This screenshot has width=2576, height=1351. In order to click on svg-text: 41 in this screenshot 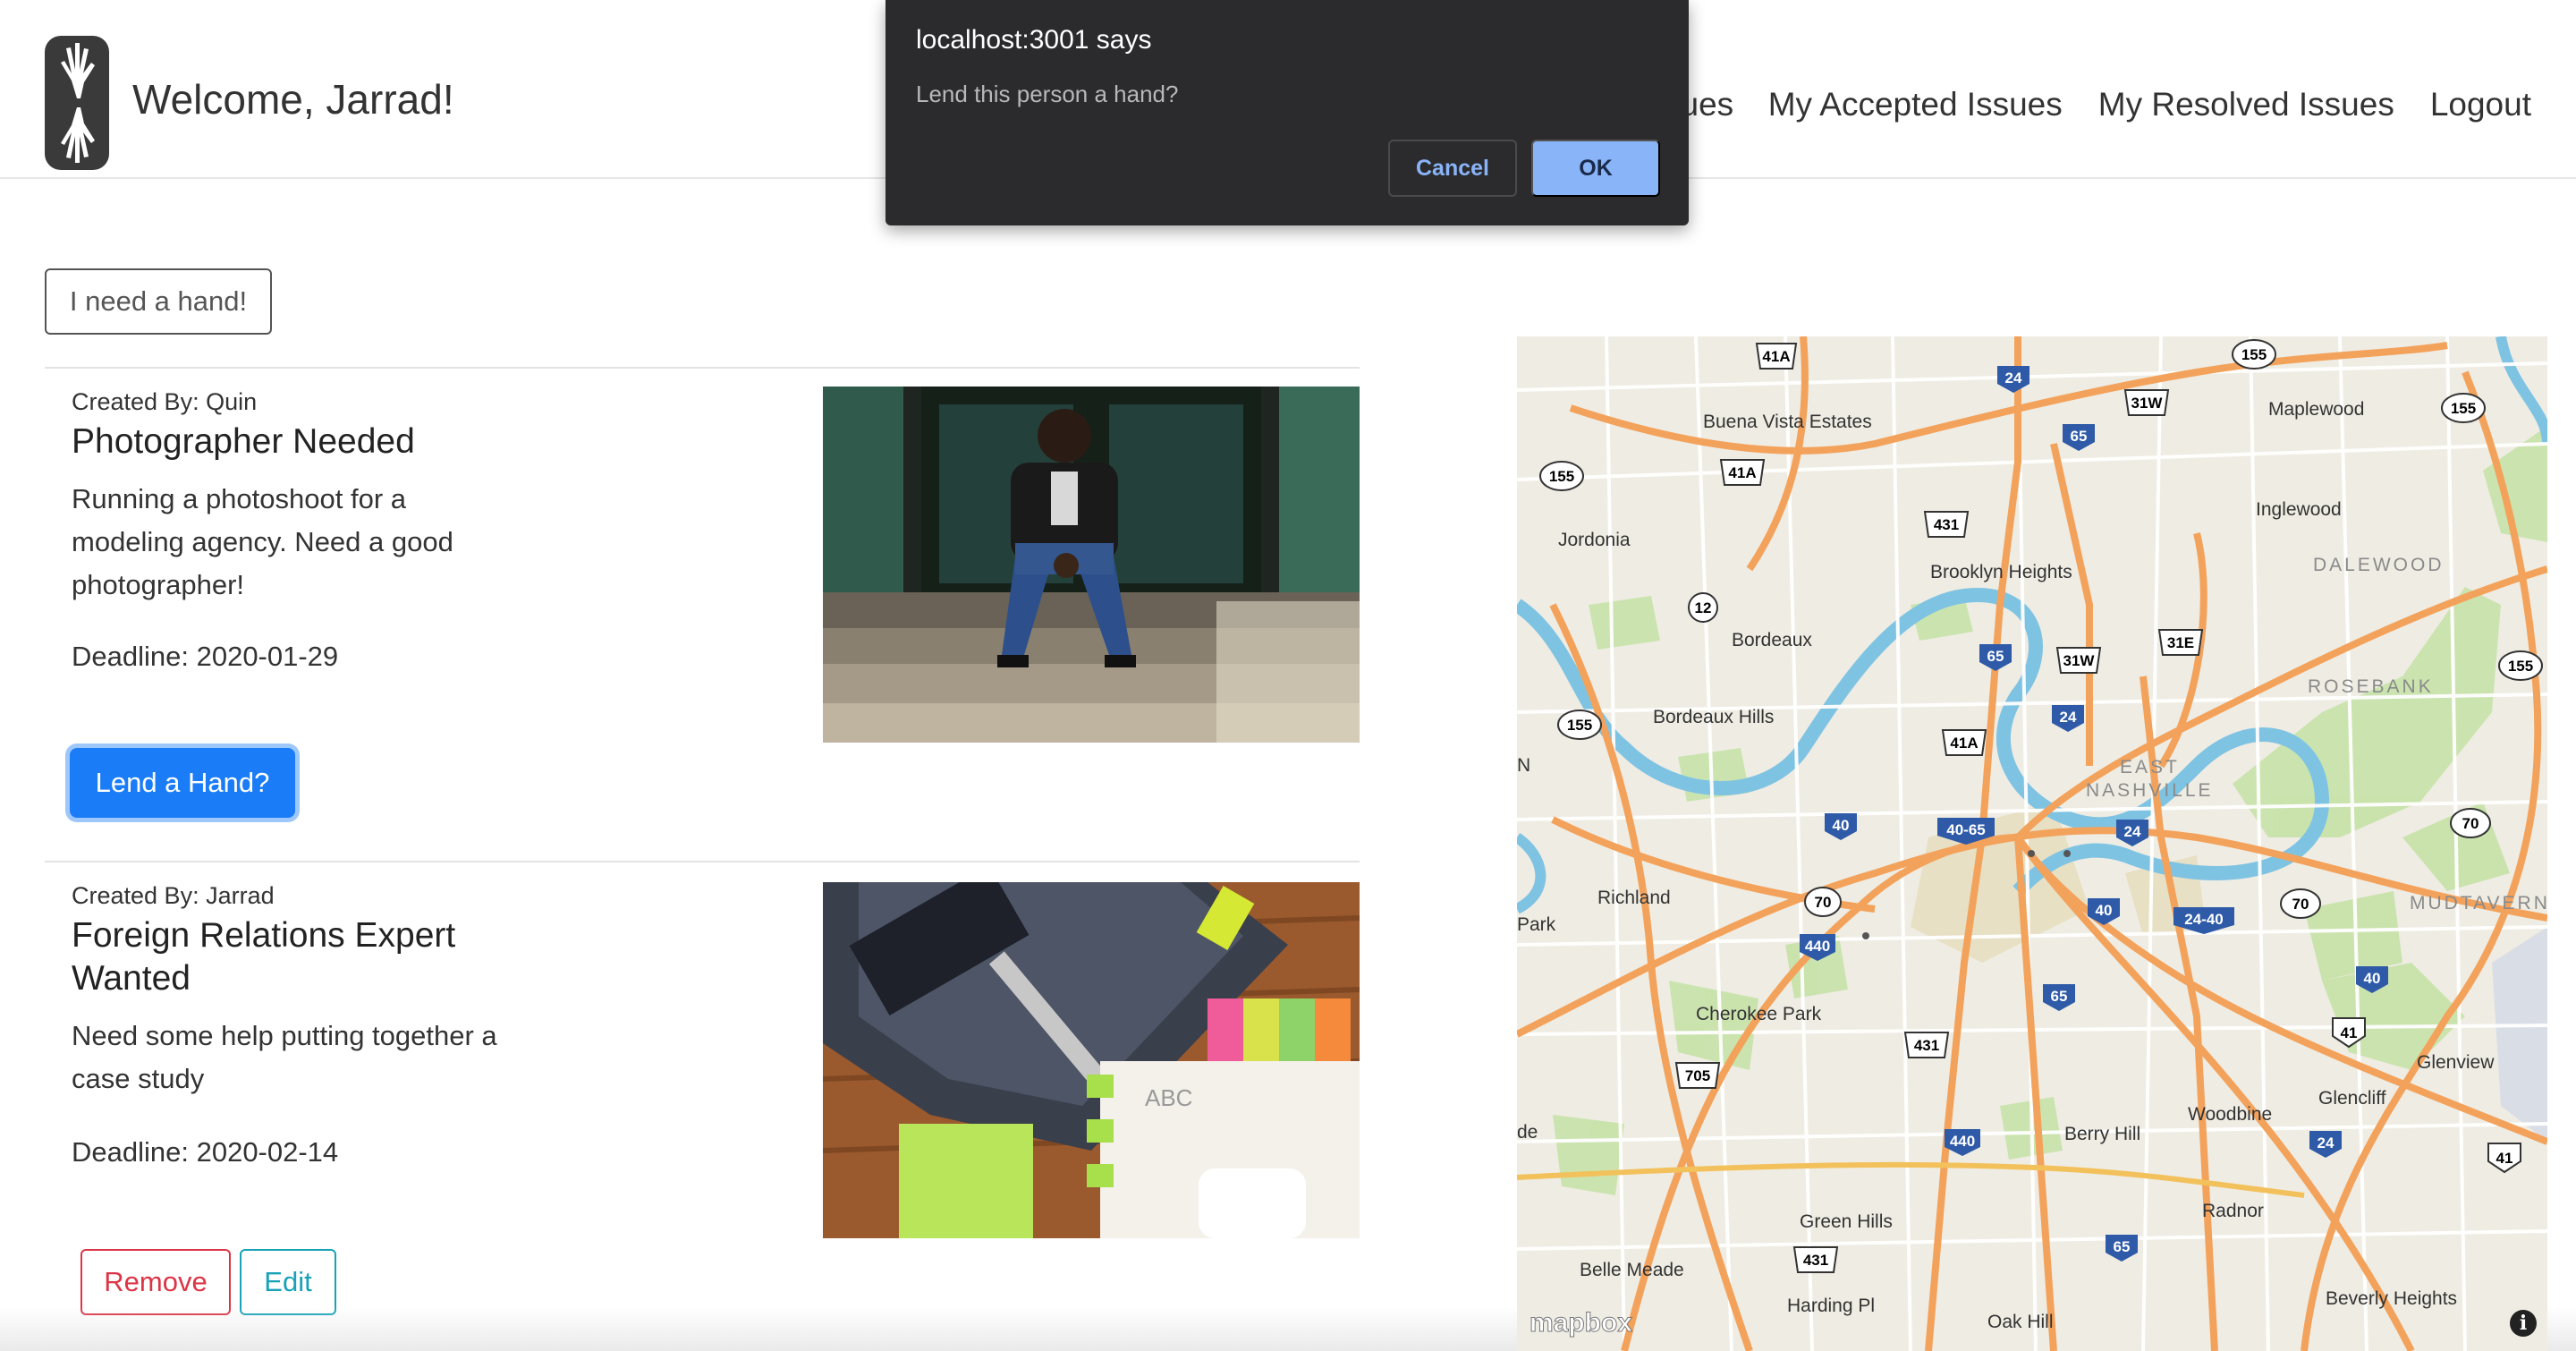, I will do `click(2504, 1159)`.